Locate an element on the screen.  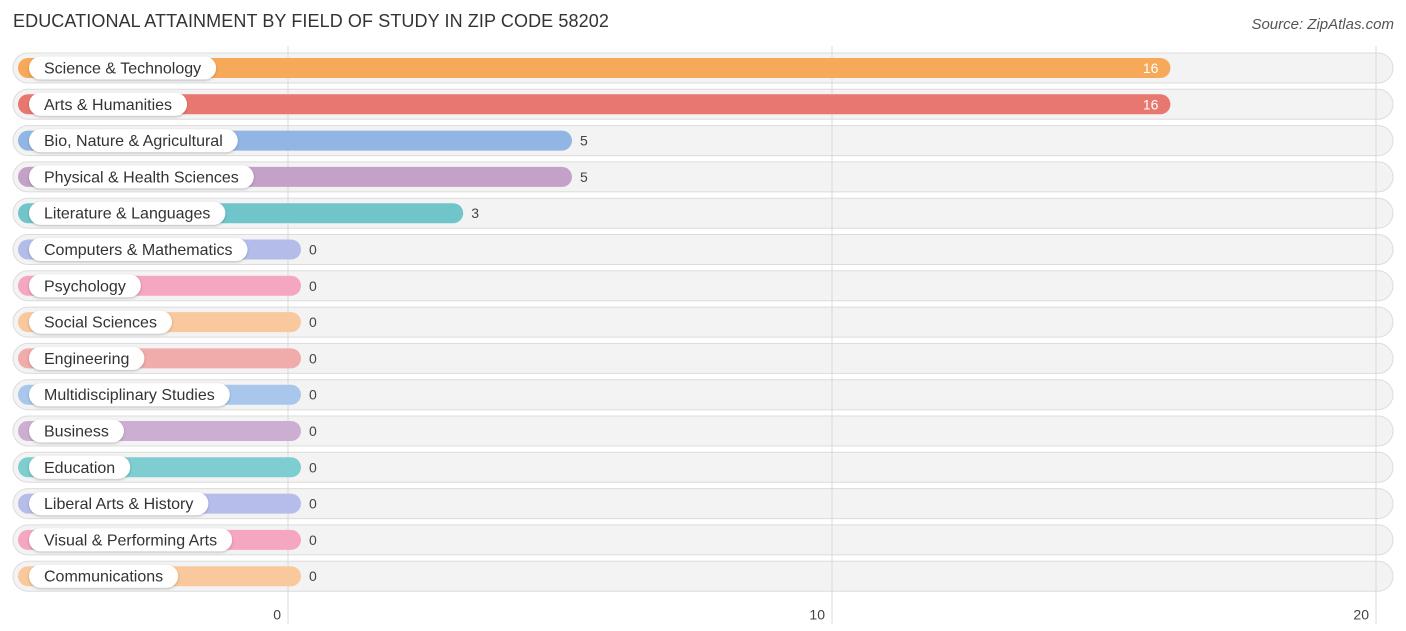
category-label: Physical & Health Sciences is located at coordinates (141, 177).